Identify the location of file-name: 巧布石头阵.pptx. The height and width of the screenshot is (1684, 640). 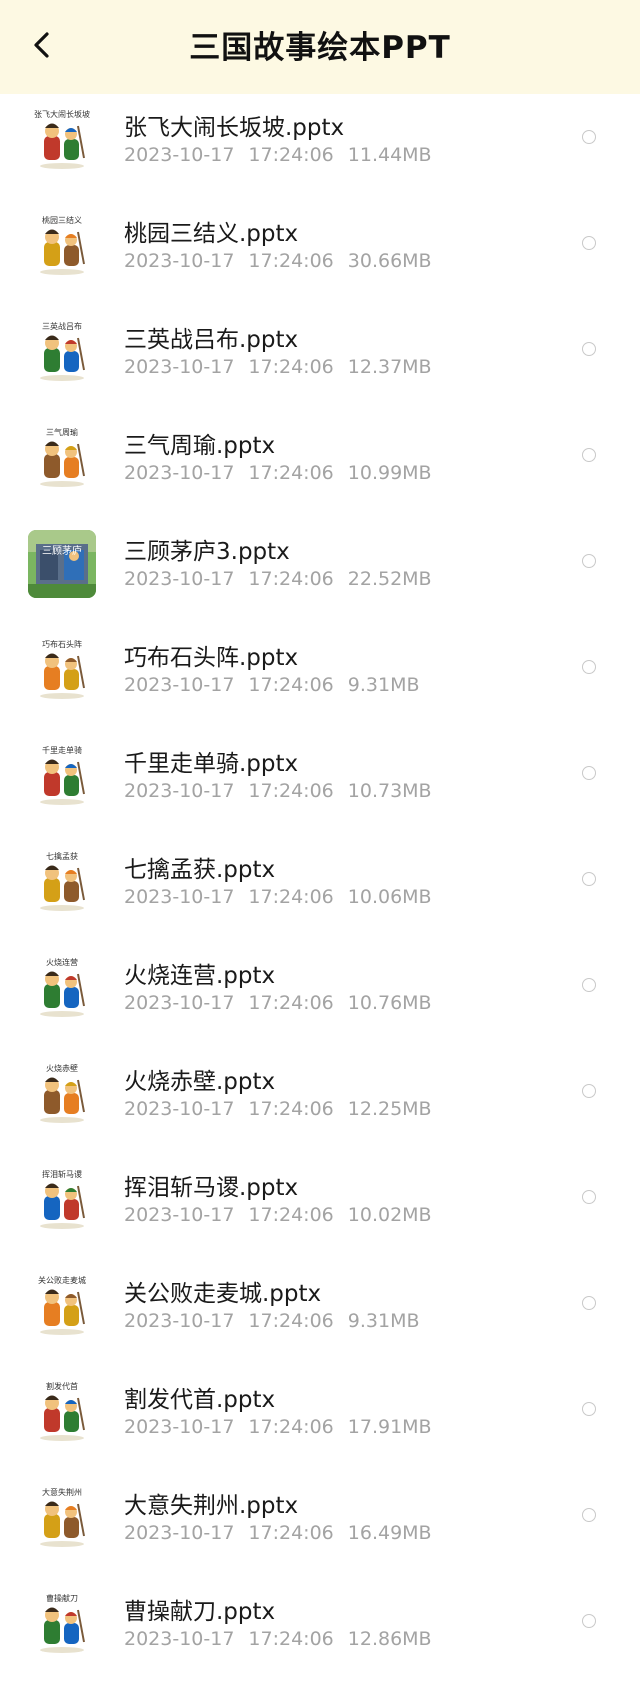
(211, 658).